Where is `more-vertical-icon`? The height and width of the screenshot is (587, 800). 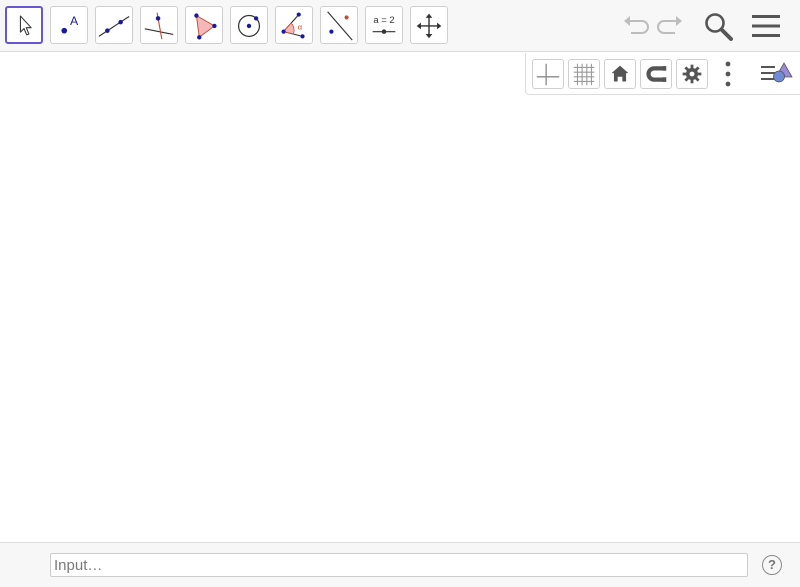
more-vertical-icon is located at coordinates (728, 74).